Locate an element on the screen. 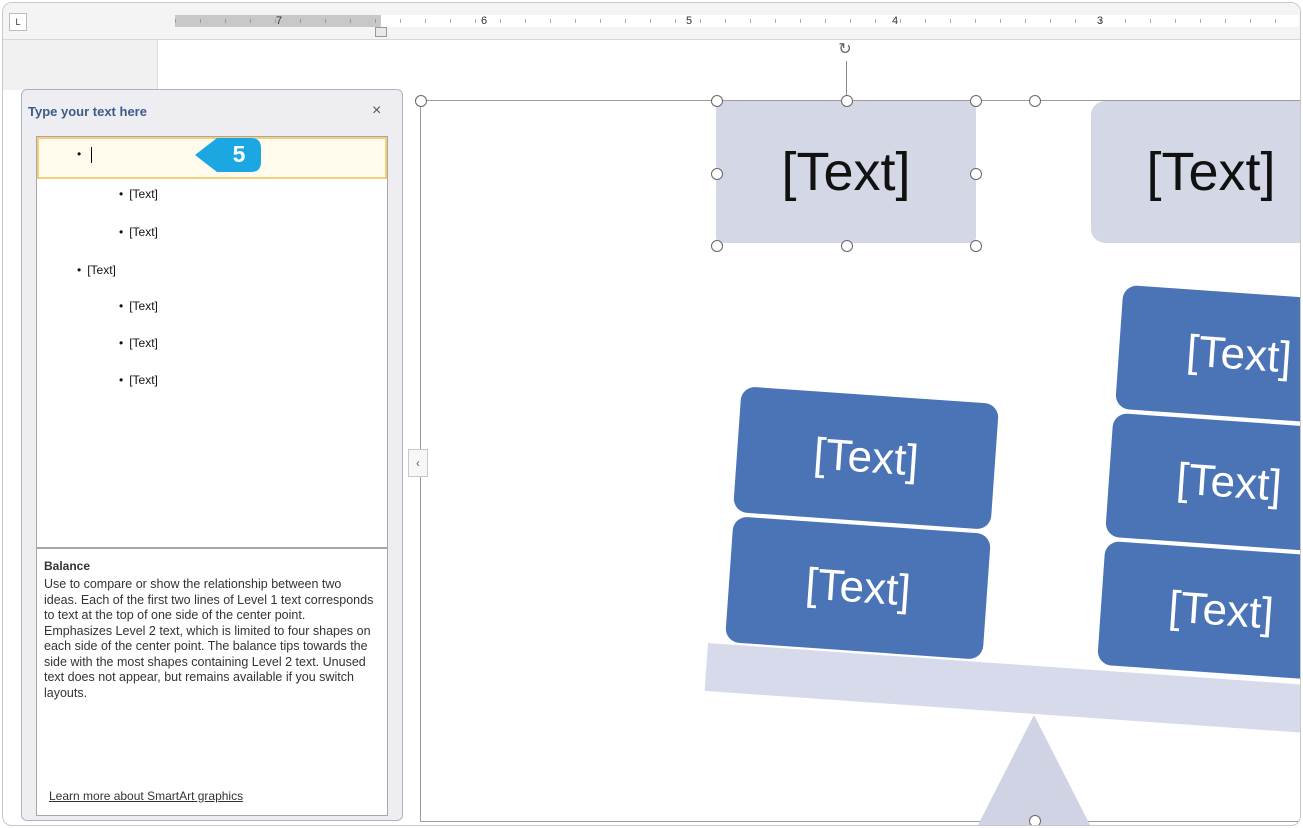 This screenshot has width=1303, height=828. learn-more-link: Learn more about SmartArt graphics is located at coordinates (146, 796).